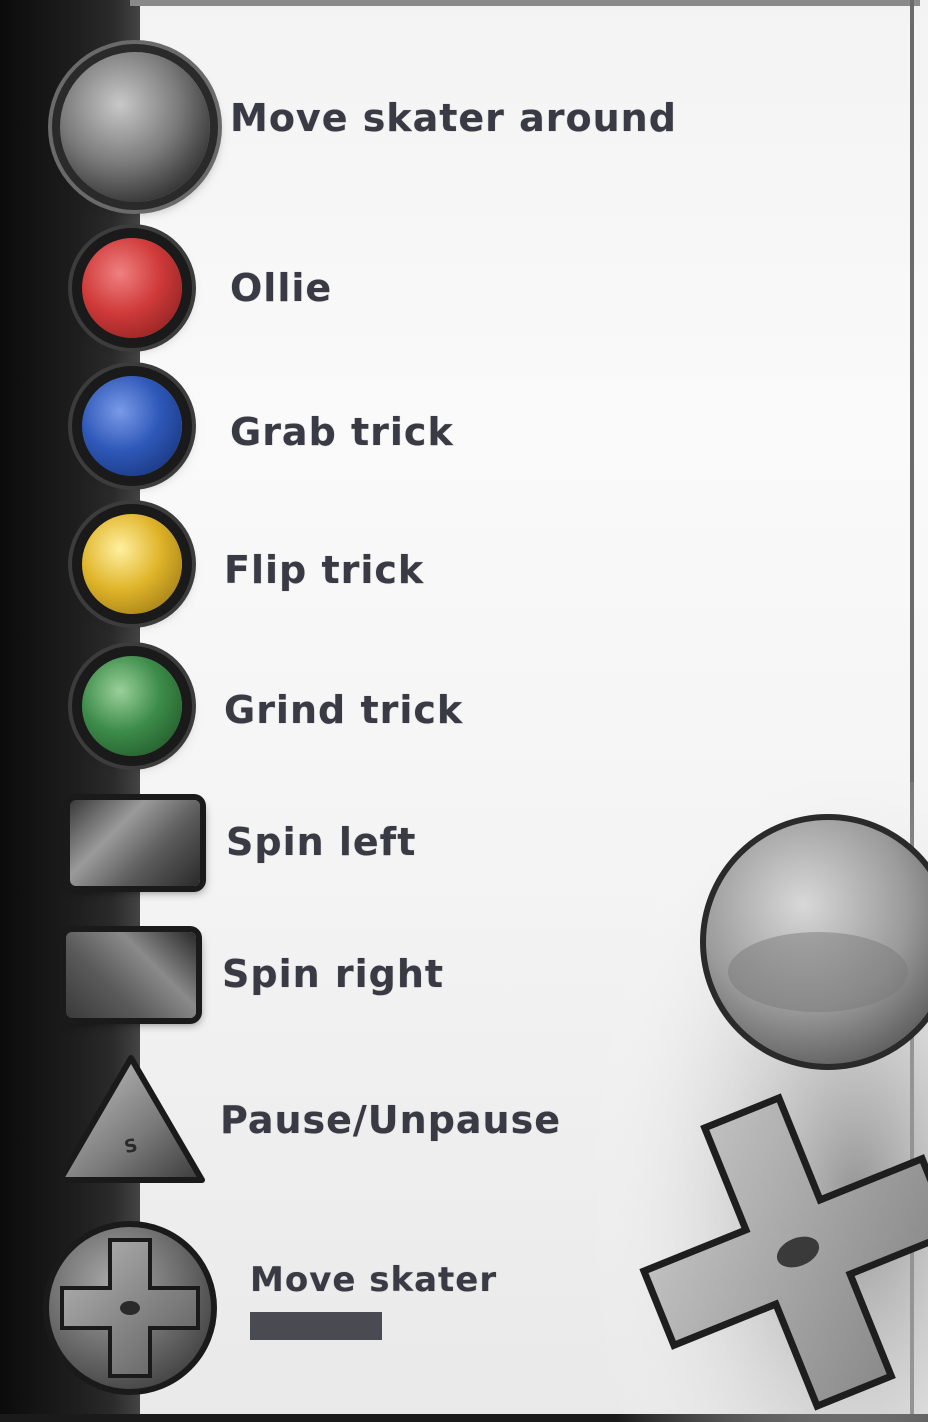 Image resolution: width=928 pixels, height=1422 pixels. Describe the element at coordinates (525, 3) in the screenshot. I see `top-border` at that location.